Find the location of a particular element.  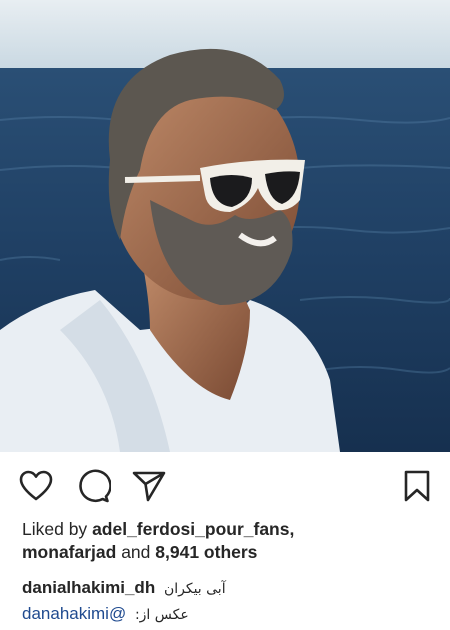

comment-button is located at coordinates (93, 486).